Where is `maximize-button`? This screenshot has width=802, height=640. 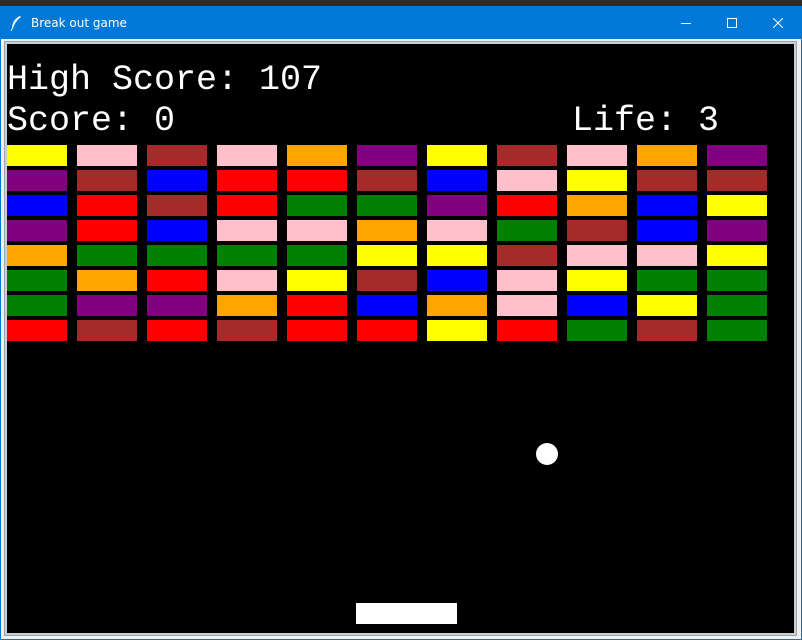
maximize-button is located at coordinates (732, 23).